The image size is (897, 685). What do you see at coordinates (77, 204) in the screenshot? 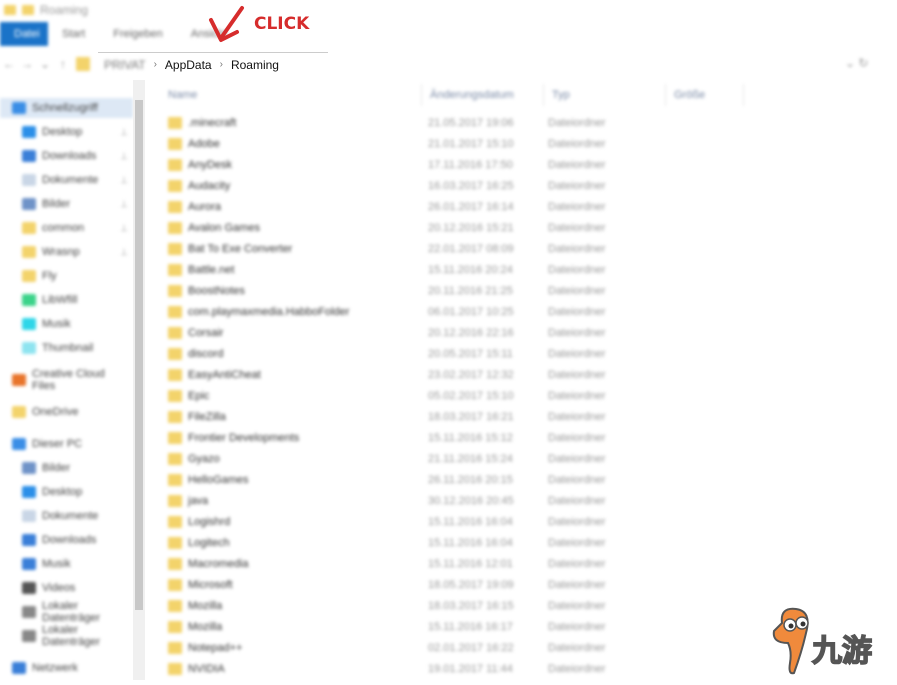
I see `sidebar-item: Bilder ⊥` at bounding box center [77, 204].